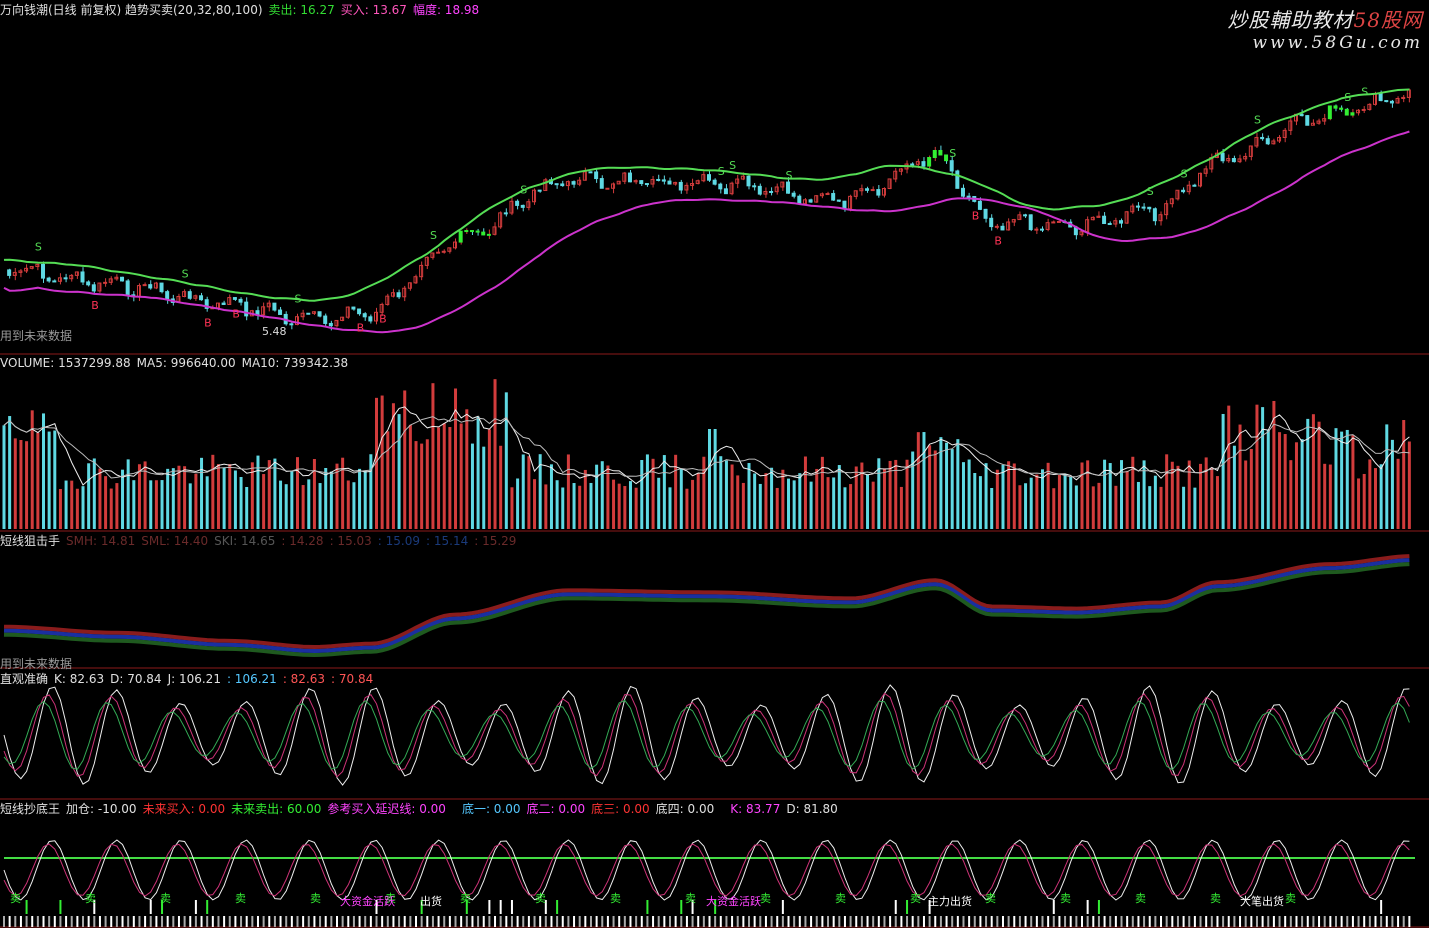  I want to click on short-value-1: SMH: 14.81, so click(101, 541).